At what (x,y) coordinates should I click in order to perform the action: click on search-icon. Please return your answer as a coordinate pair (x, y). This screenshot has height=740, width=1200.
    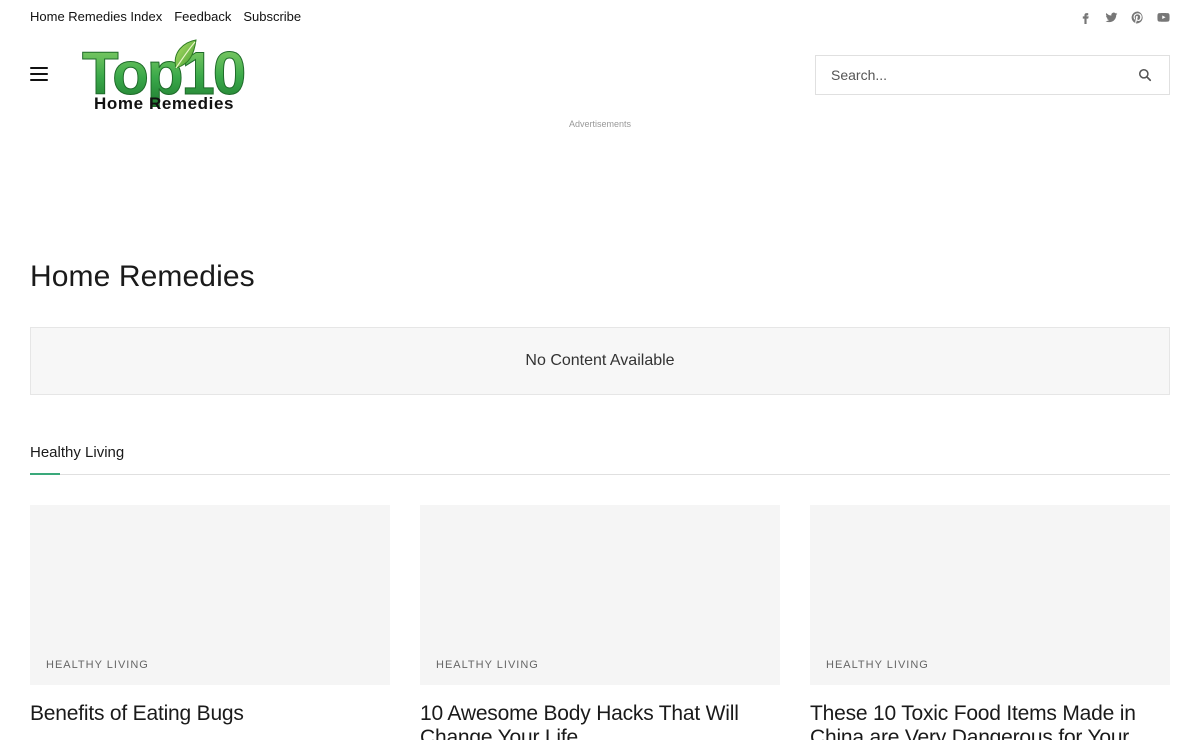
    Looking at the image, I should click on (1145, 75).